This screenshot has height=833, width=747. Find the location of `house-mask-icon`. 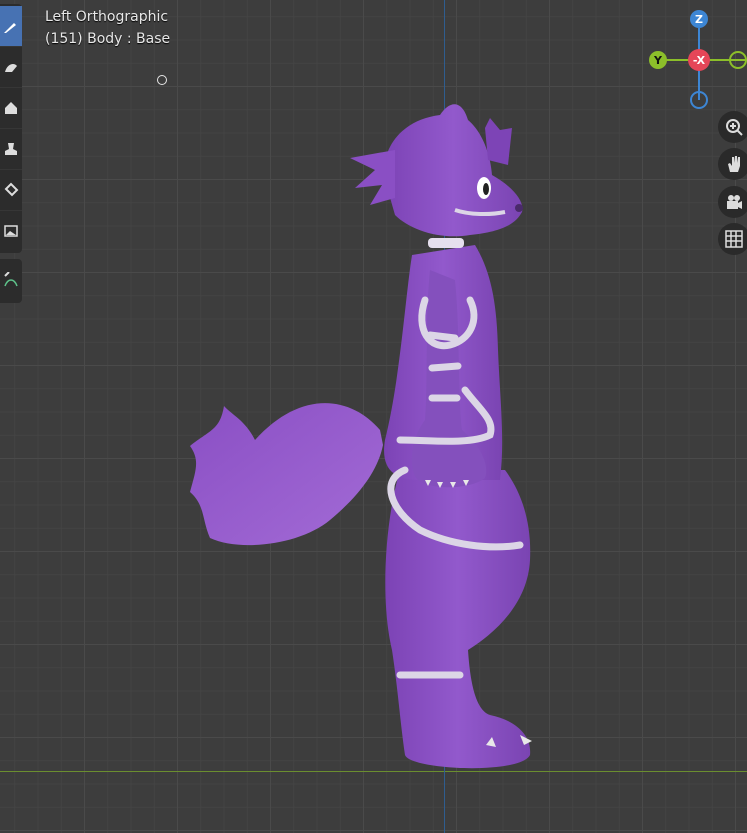

house-mask-icon is located at coordinates (11, 108).